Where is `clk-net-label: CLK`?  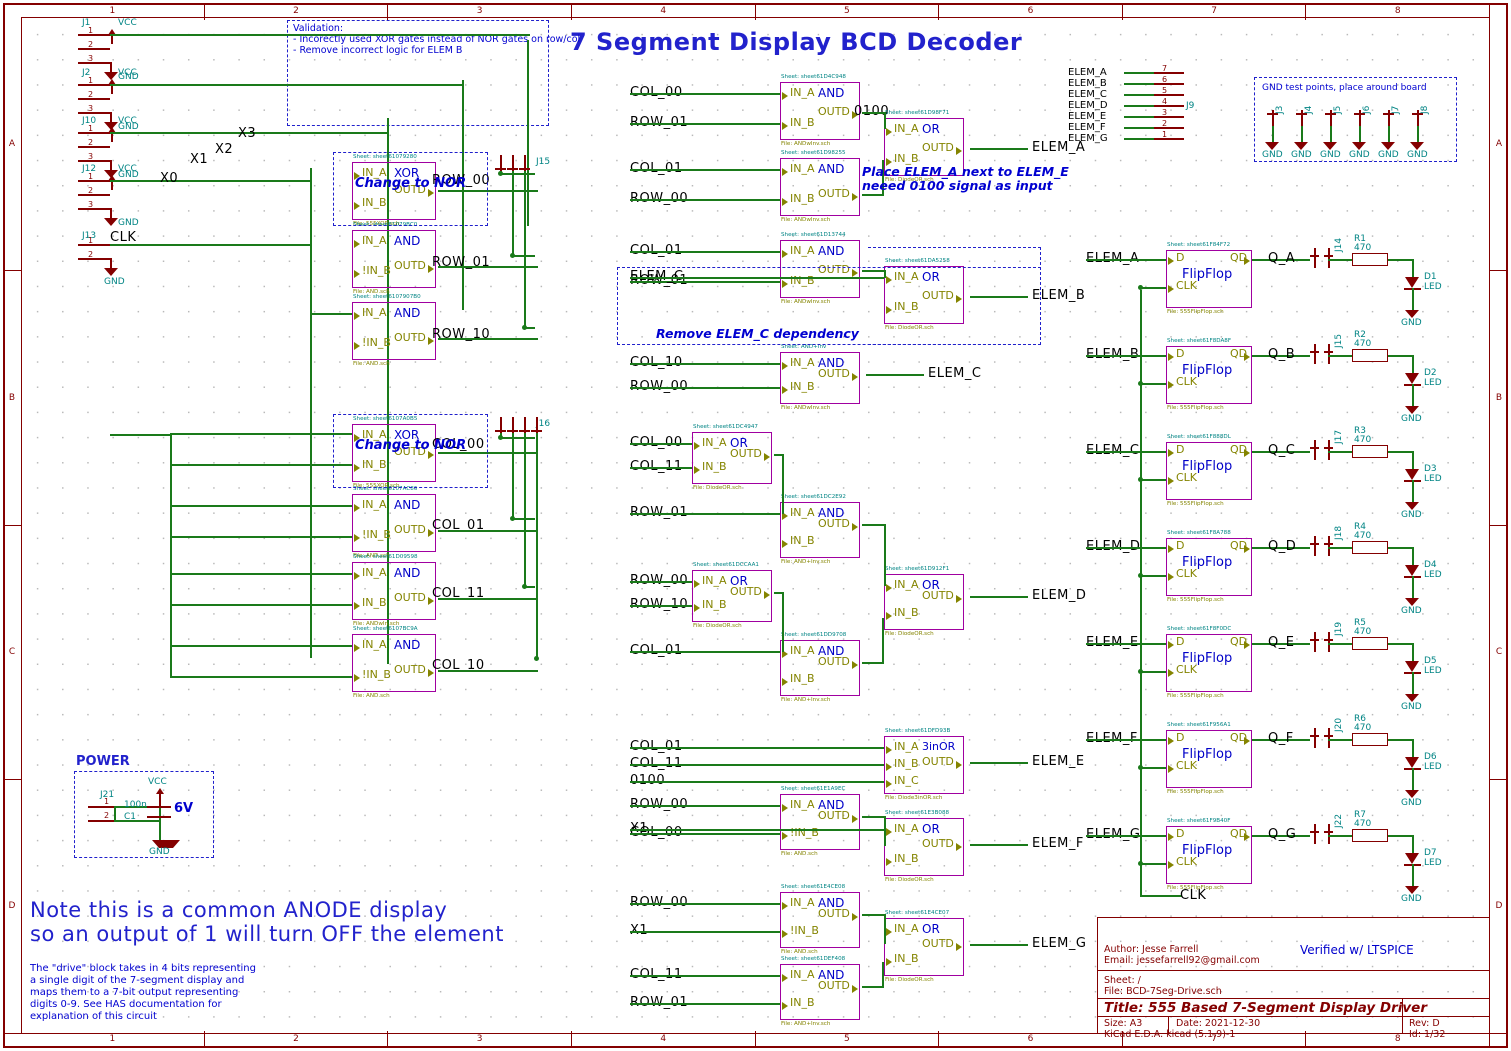 clk-net-label: CLK is located at coordinates (1193, 895).